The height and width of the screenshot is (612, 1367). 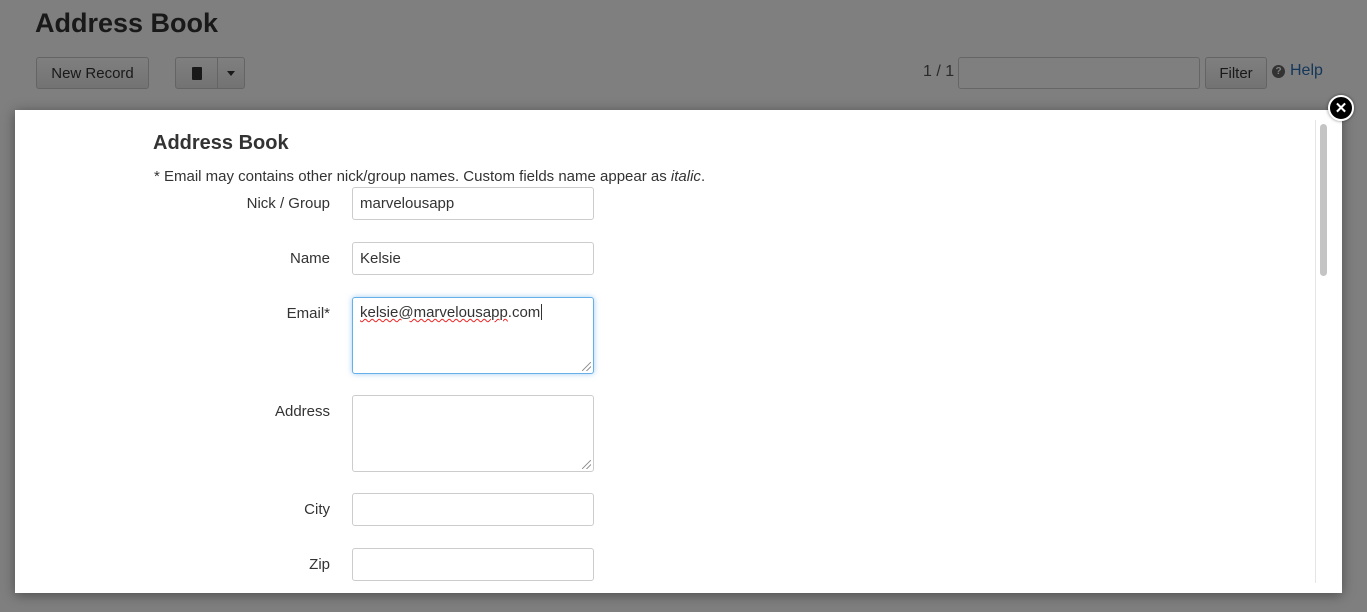 I want to click on nick-field, so click(x=473, y=203).